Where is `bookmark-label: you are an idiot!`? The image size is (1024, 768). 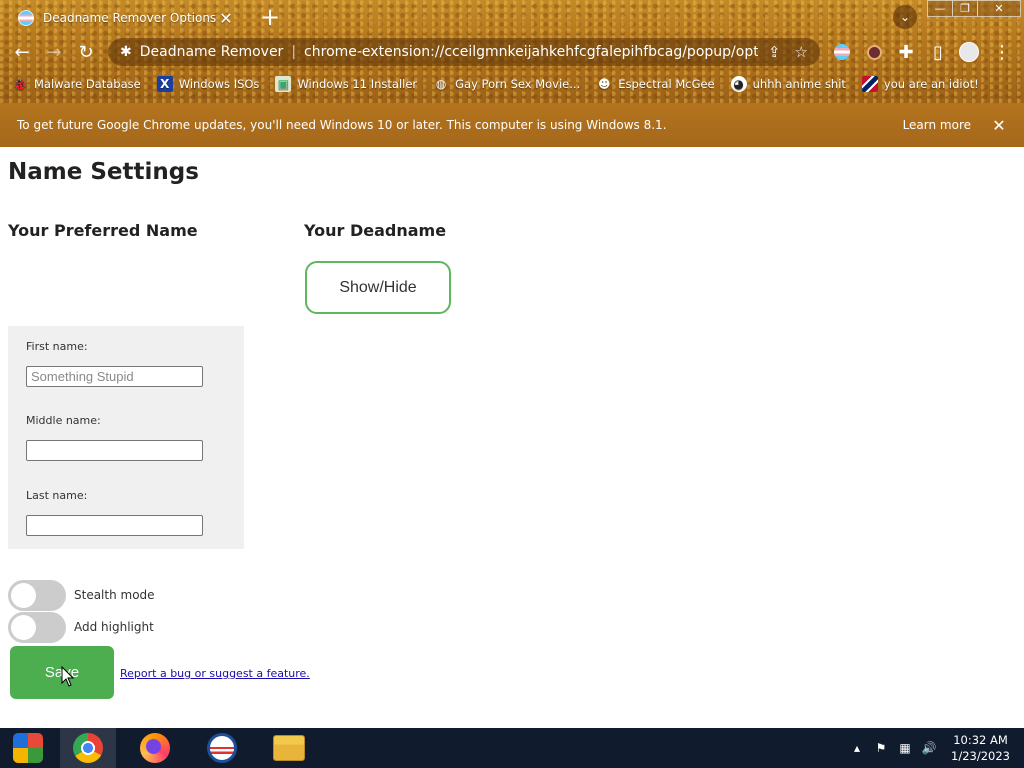
bookmark-label: you are an idiot! is located at coordinates (931, 84).